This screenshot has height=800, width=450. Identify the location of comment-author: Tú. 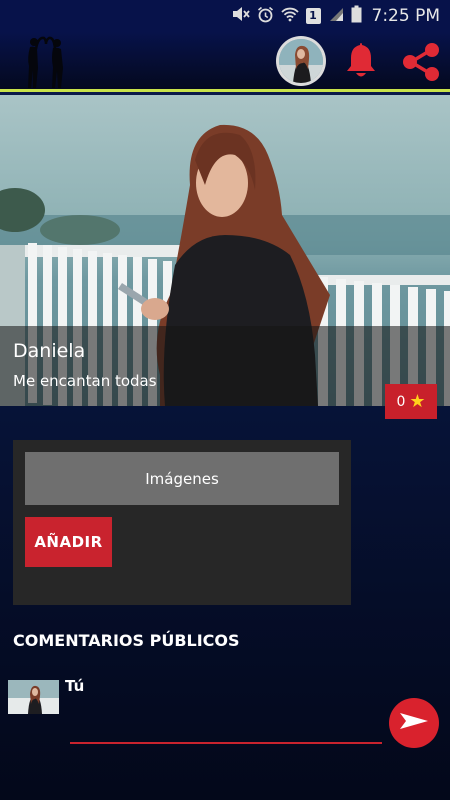
(75, 686).